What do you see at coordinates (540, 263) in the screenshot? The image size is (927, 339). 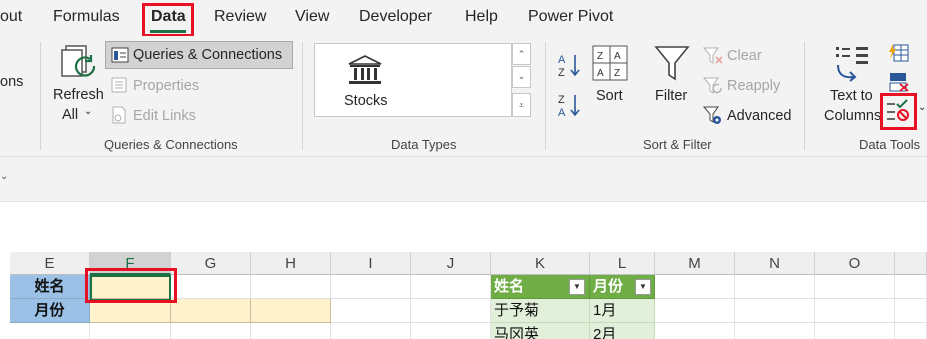 I see `column-header-k: K` at bounding box center [540, 263].